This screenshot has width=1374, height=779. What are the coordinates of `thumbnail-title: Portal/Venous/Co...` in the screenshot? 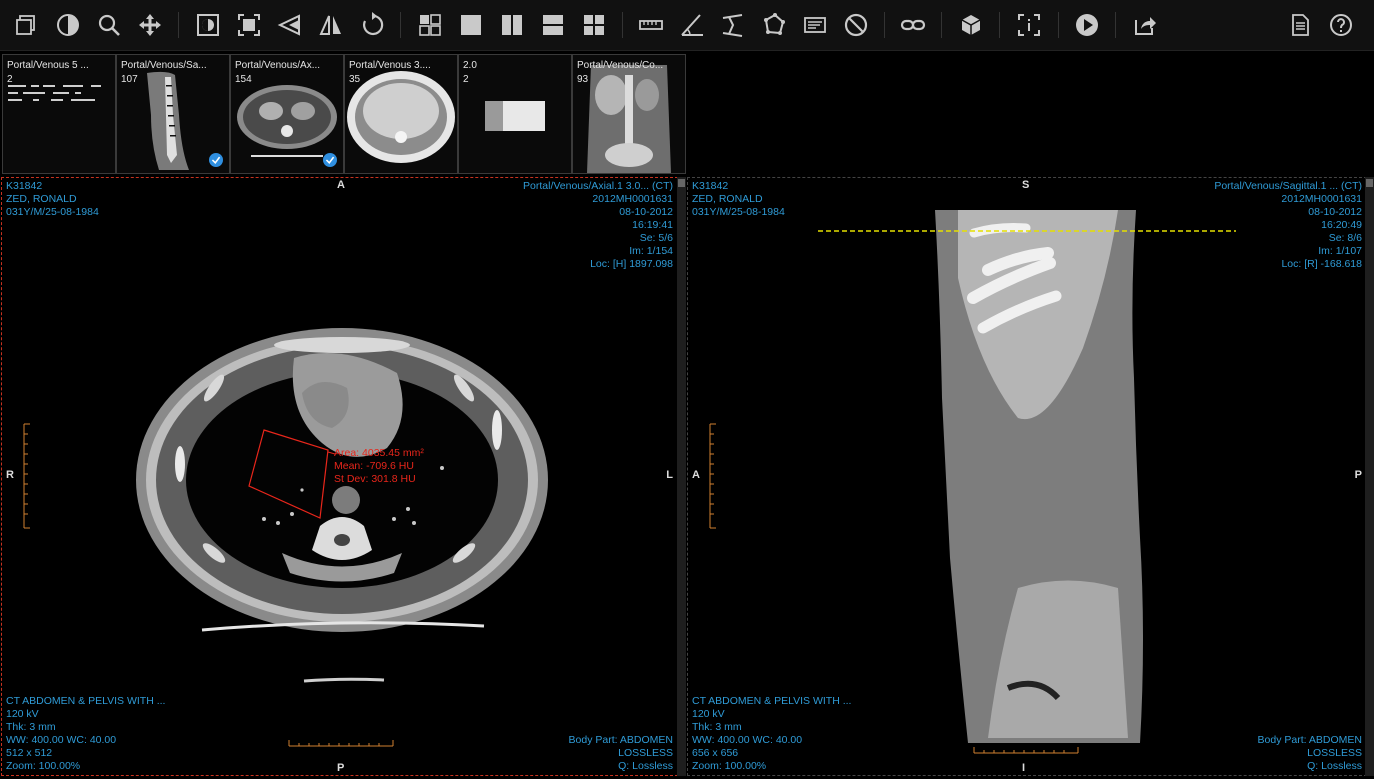 It's located at (620, 65).